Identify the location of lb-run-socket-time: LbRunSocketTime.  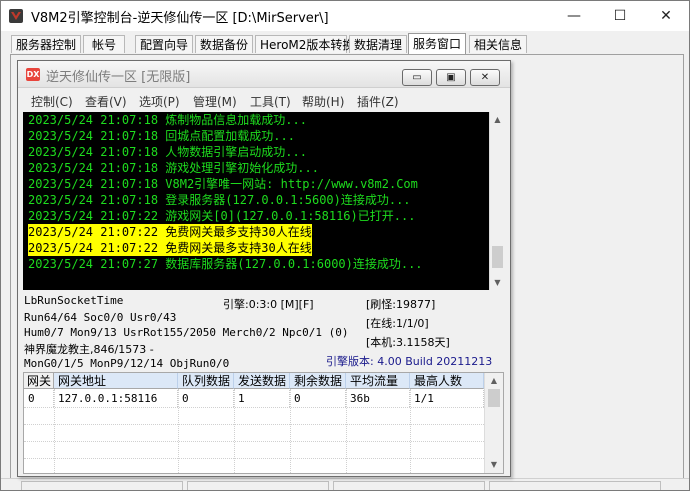
(74, 300).